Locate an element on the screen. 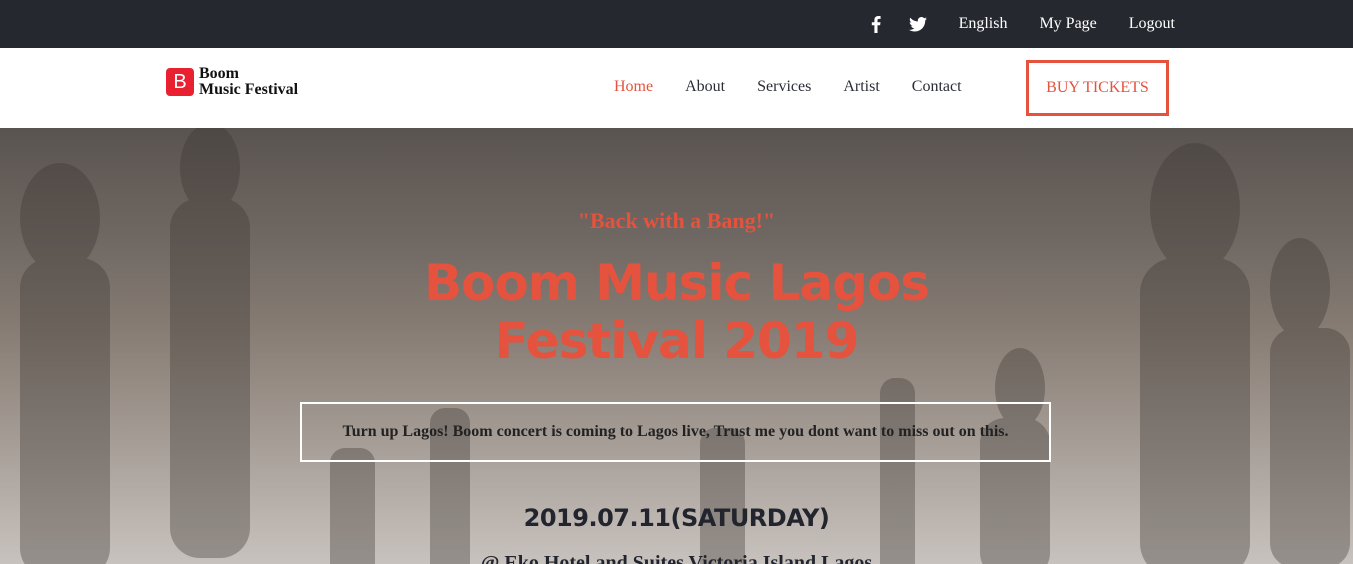 This screenshot has height=564, width=1353. hero-title-line-1: Boom Music Lagos is located at coordinates (676, 283).